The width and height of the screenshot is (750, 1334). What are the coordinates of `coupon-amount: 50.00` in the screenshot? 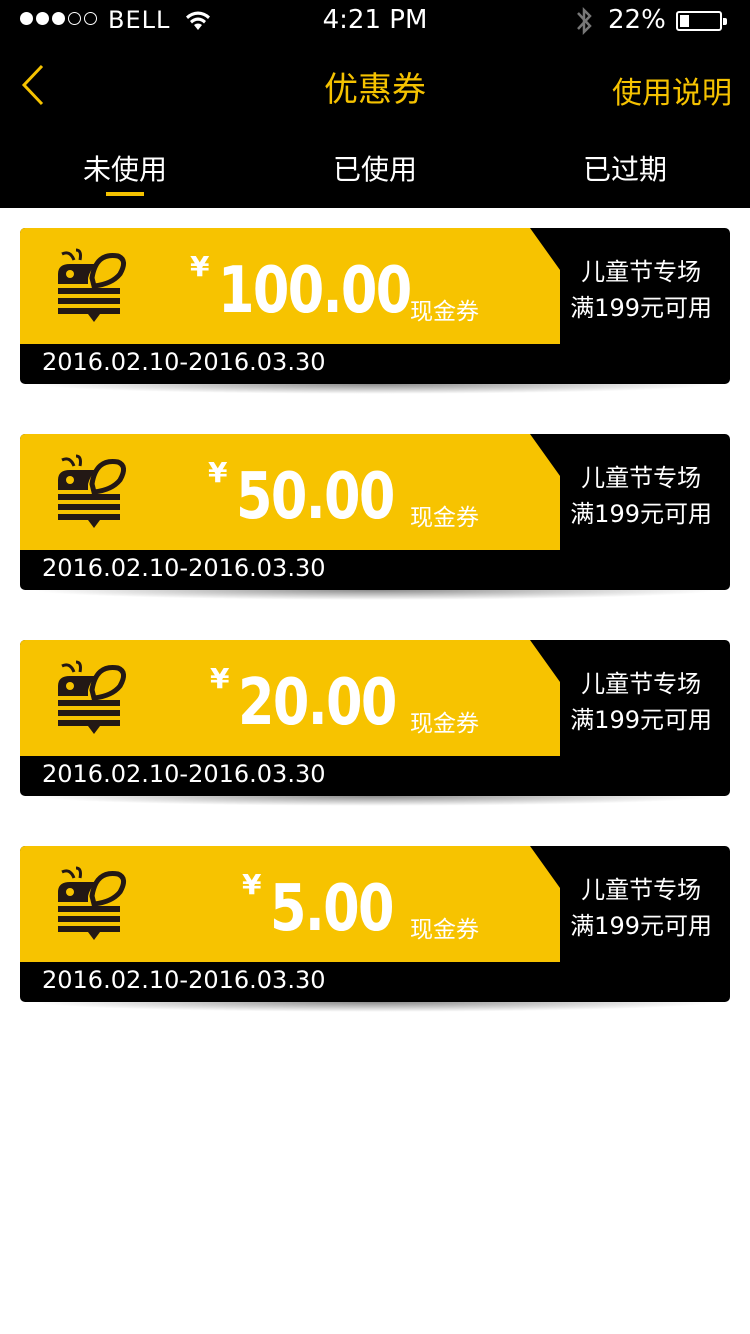 It's located at (315, 497).